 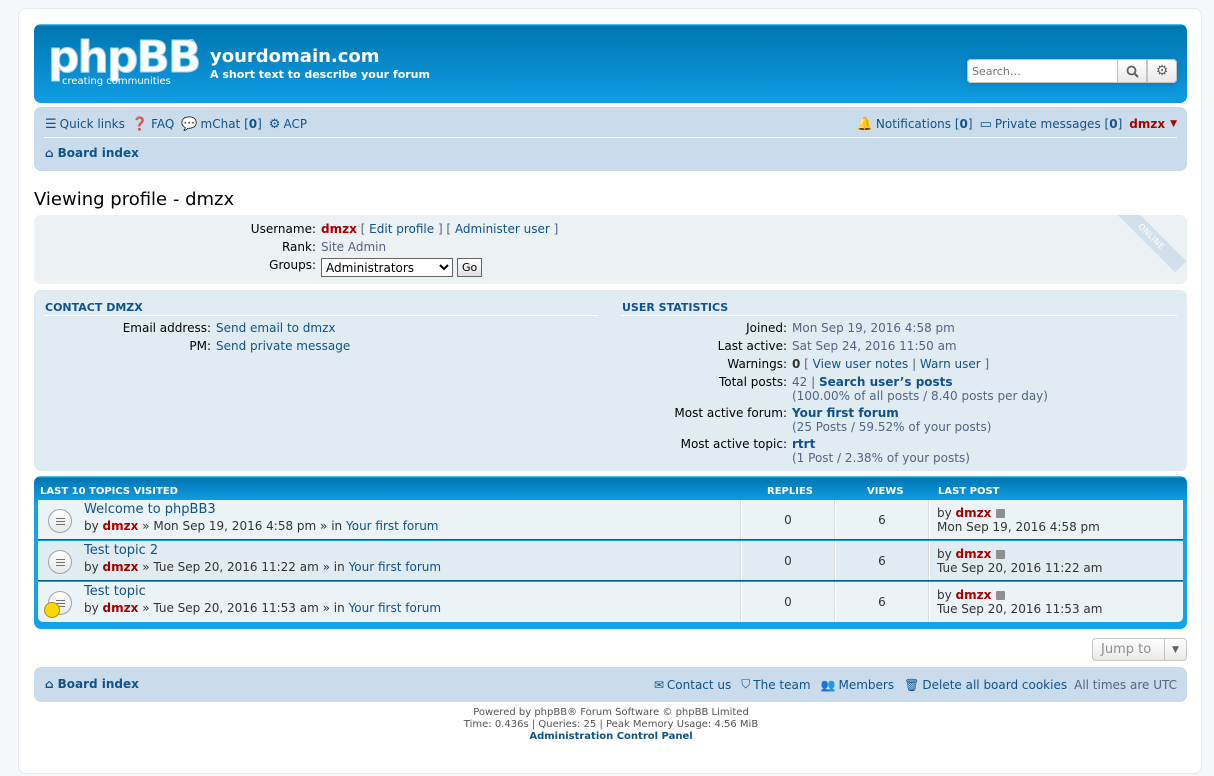 What do you see at coordinates (1139, 649) in the screenshot?
I see `jump-to-button: Jump to ▼` at bounding box center [1139, 649].